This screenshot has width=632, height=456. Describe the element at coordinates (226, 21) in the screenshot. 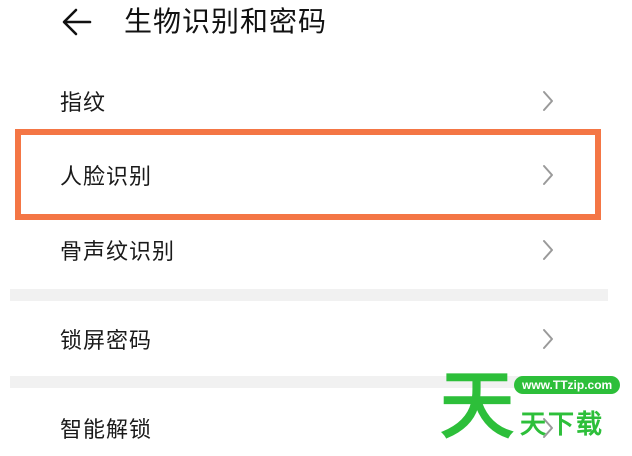

I see `page-title: 生物识别和密码` at that location.